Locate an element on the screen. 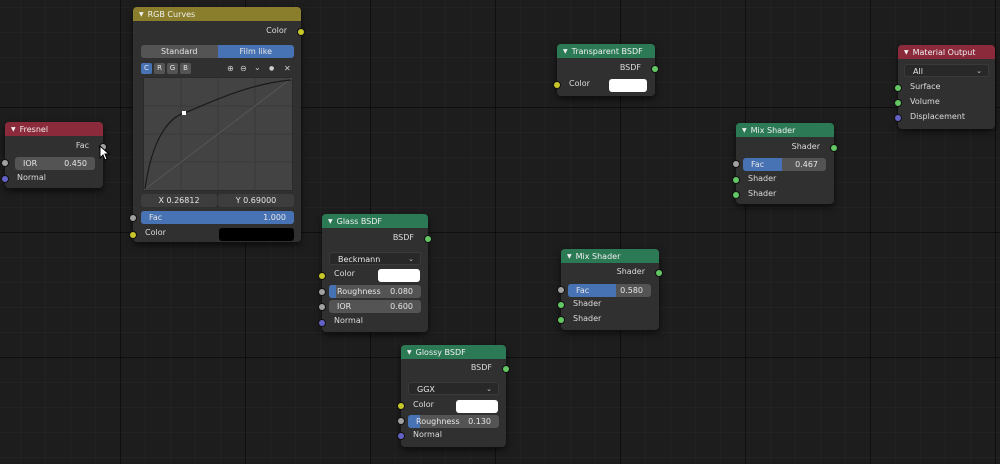 The width and height of the screenshot is (1000, 464). fac-slider: Fac 0.580 is located at coordinates (609, 290).